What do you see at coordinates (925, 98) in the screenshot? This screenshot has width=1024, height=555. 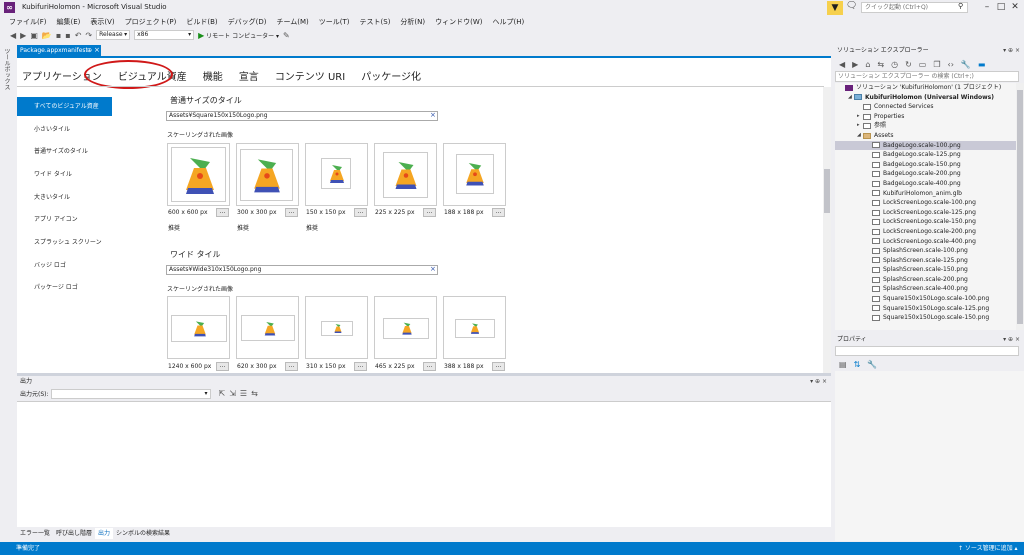 I see `tree-item: ◢ KubifuriHolomon (Universal Windows)` at bounding box center [925, 98].